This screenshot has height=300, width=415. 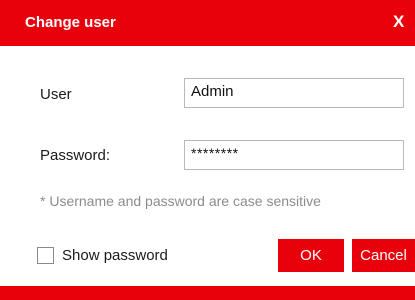 I want to click on ok-button: OK, so click(x=311, y=255).